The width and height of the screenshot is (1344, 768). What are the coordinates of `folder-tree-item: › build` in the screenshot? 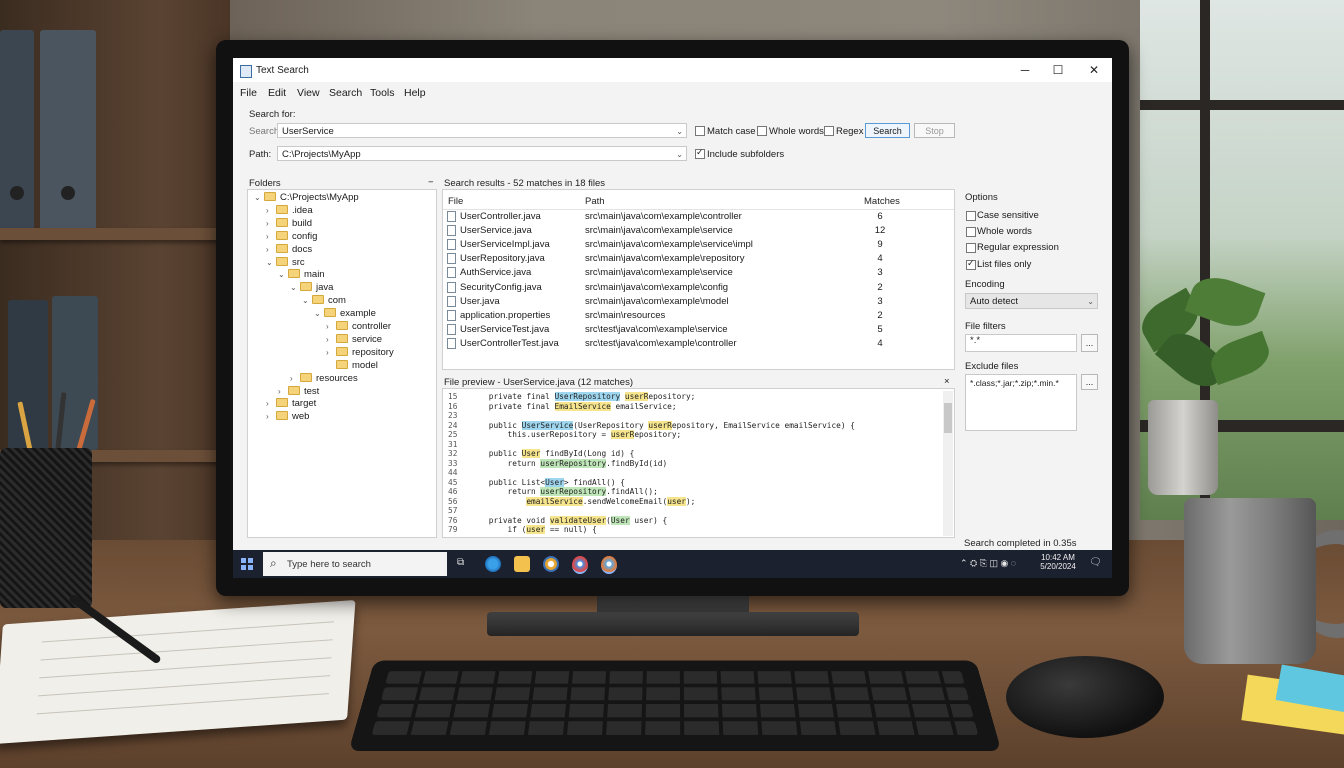 It's located at (289, 223).